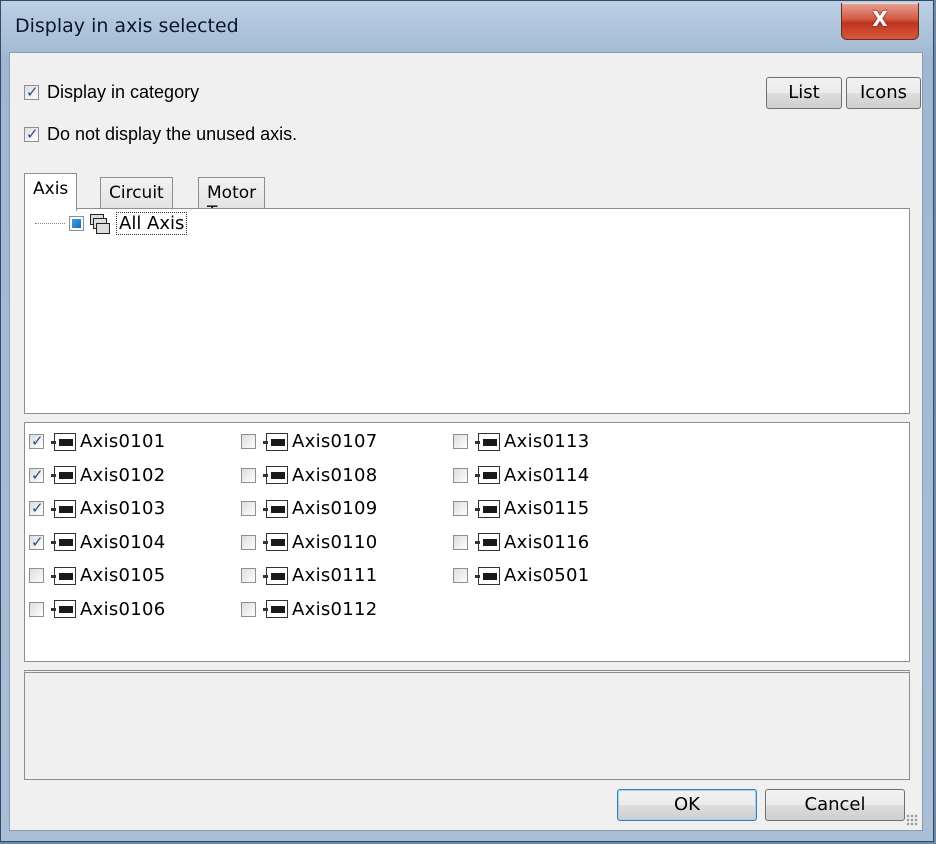 The width and height of the screenshot is (936, 844). Describe the element at coordinates (804, 93) in the screenshot. I see `list-view-button: List` at that location.